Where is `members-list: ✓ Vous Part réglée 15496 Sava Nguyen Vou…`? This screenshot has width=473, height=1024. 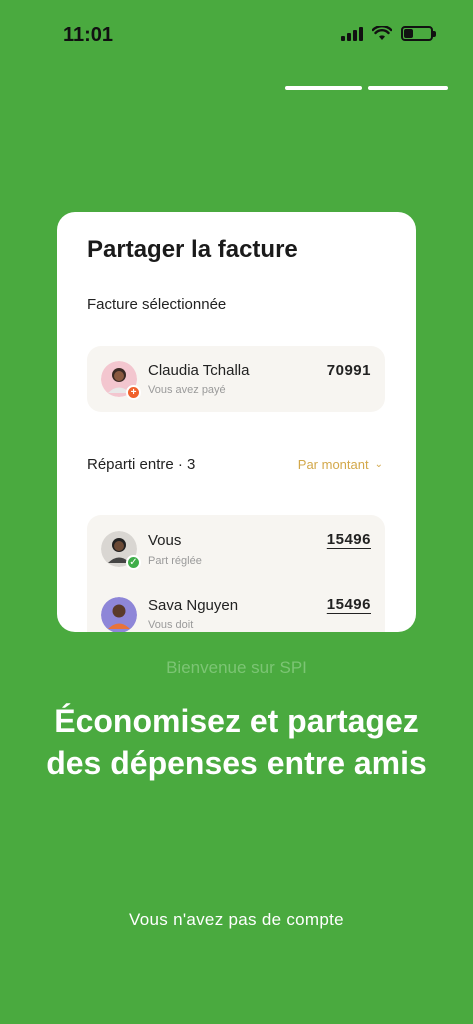
members-list: ✓ Vous Part réglée 15496 Sava Nguyen Vou… is located at coordinates (236, 573).